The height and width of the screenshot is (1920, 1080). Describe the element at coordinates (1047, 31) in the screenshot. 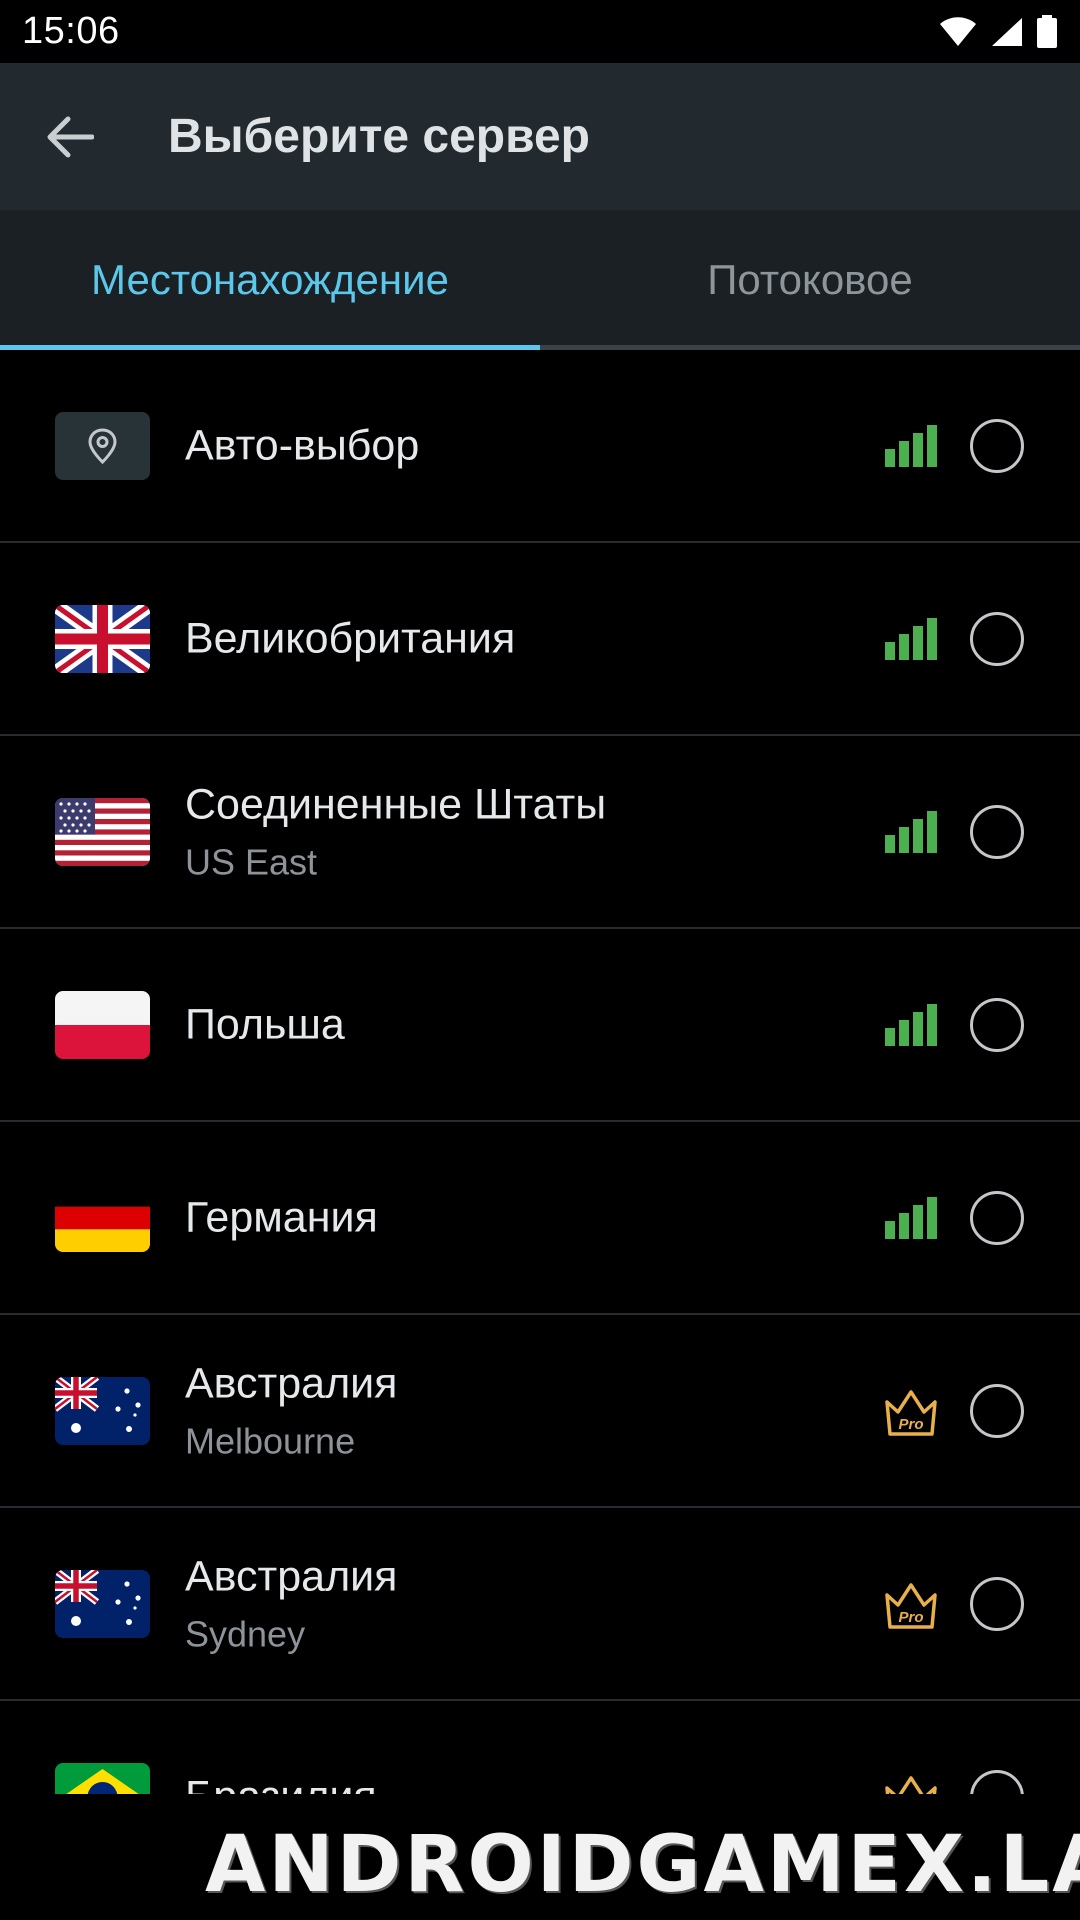

I see `battery-icon` at that location.